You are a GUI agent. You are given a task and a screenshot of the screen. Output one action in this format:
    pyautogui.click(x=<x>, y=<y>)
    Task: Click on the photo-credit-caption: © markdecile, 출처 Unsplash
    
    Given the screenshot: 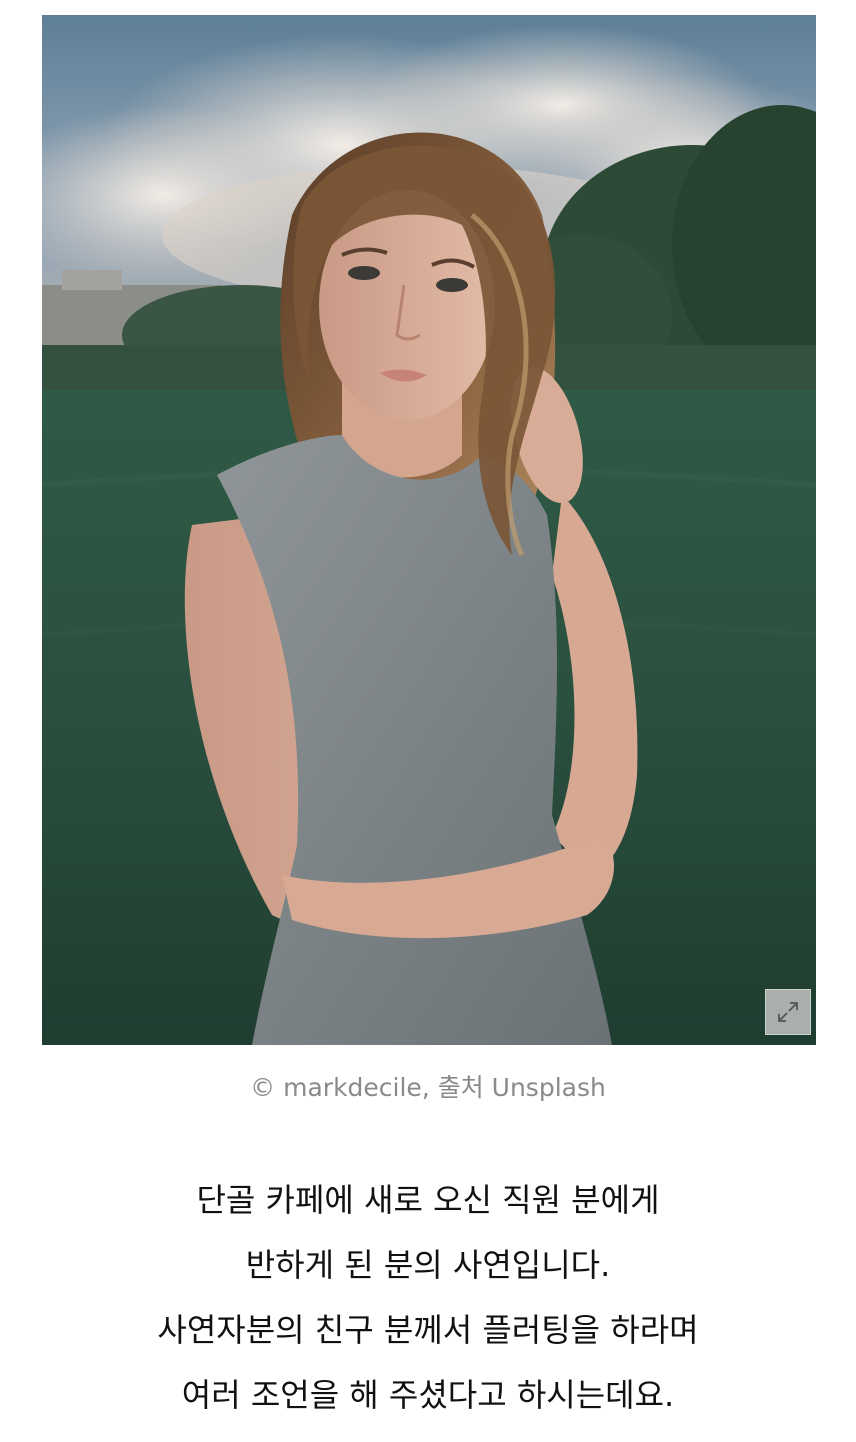 What is the action you would take?
    pyautogui.click(x=428, y=1087)
    